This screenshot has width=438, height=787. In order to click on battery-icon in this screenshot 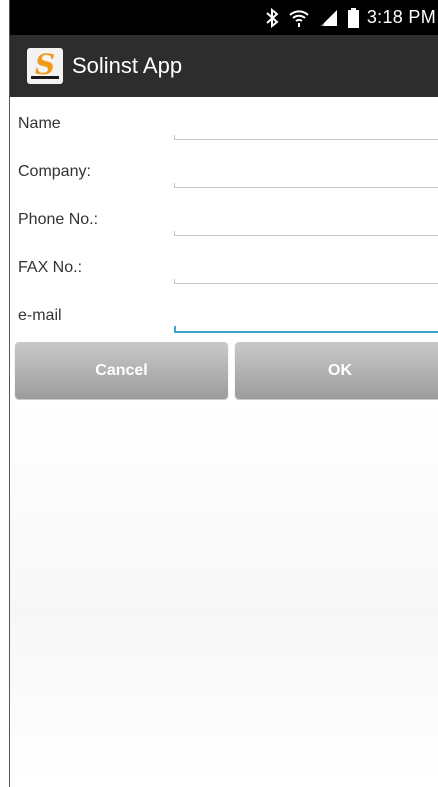, I will do `click(353, 17)`.